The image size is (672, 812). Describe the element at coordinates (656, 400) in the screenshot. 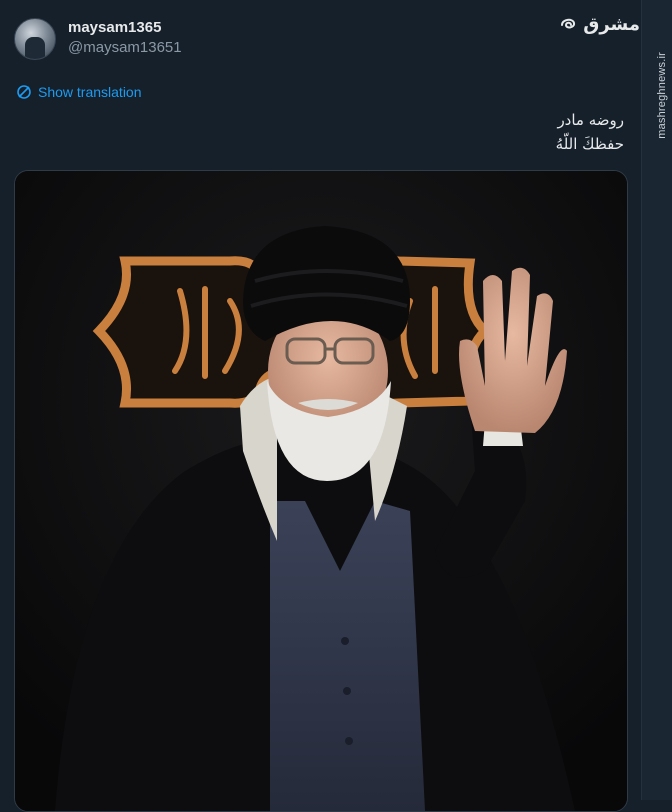

I see `side-strip: mashreghnews.ir` at that location.